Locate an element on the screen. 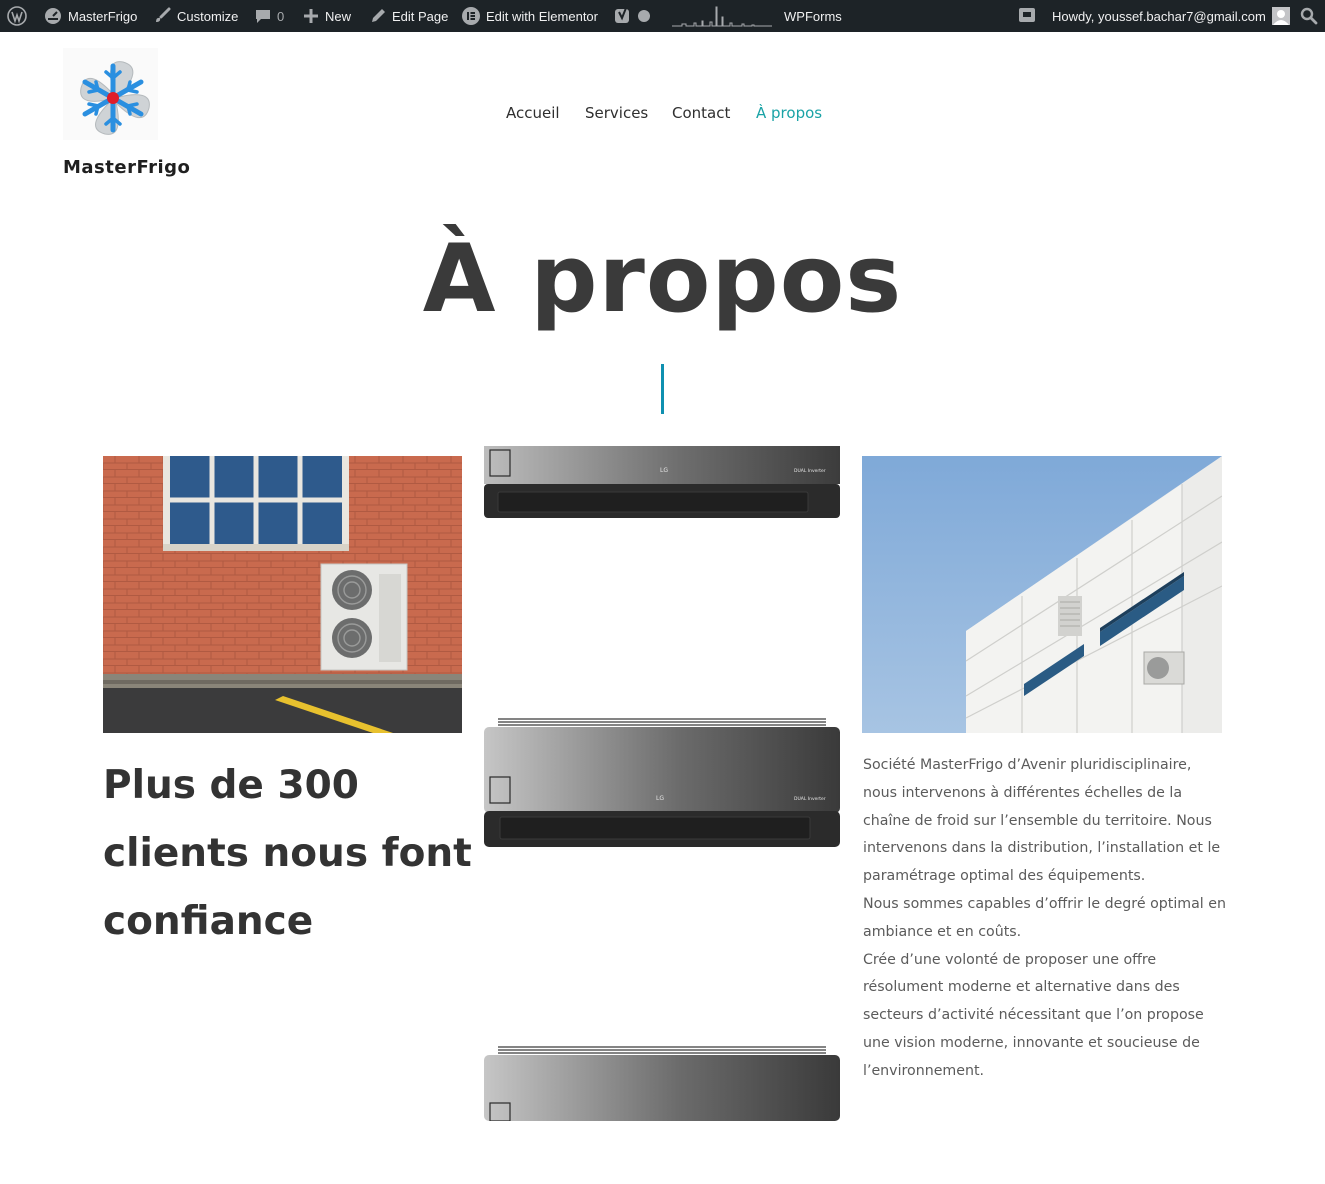 This screenshot has width=1325, height=1184. comments-button: 0 is located at coordinates (269, 16).